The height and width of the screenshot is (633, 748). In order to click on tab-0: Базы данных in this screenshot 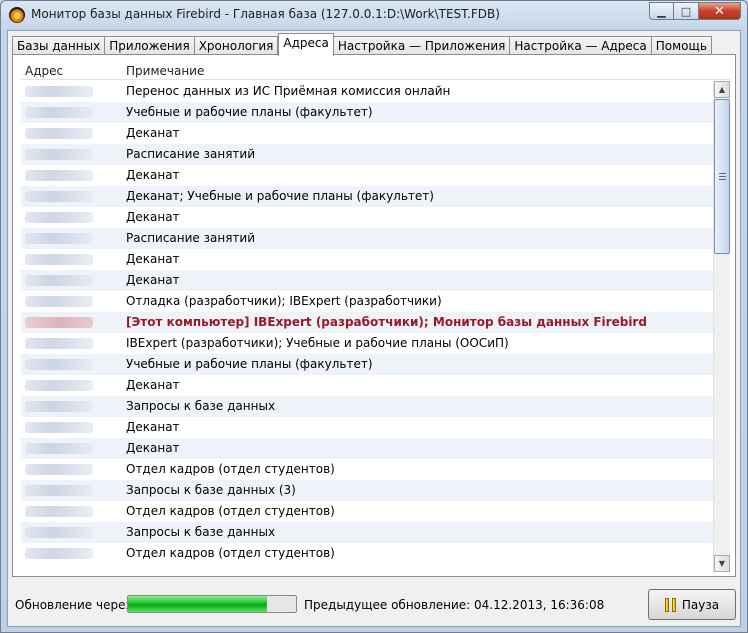, I will do `click(59, 46)`.